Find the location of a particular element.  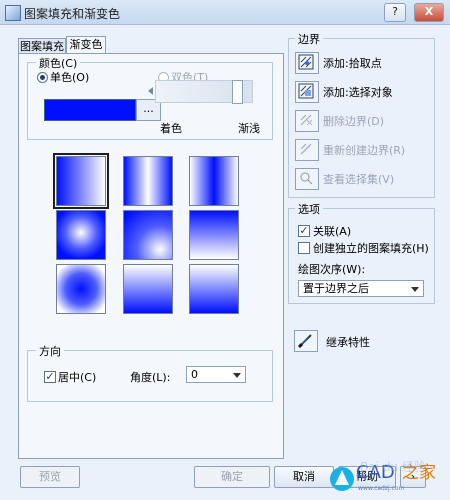

slider-left-arrow-icon is located at coordinates (150, 91).